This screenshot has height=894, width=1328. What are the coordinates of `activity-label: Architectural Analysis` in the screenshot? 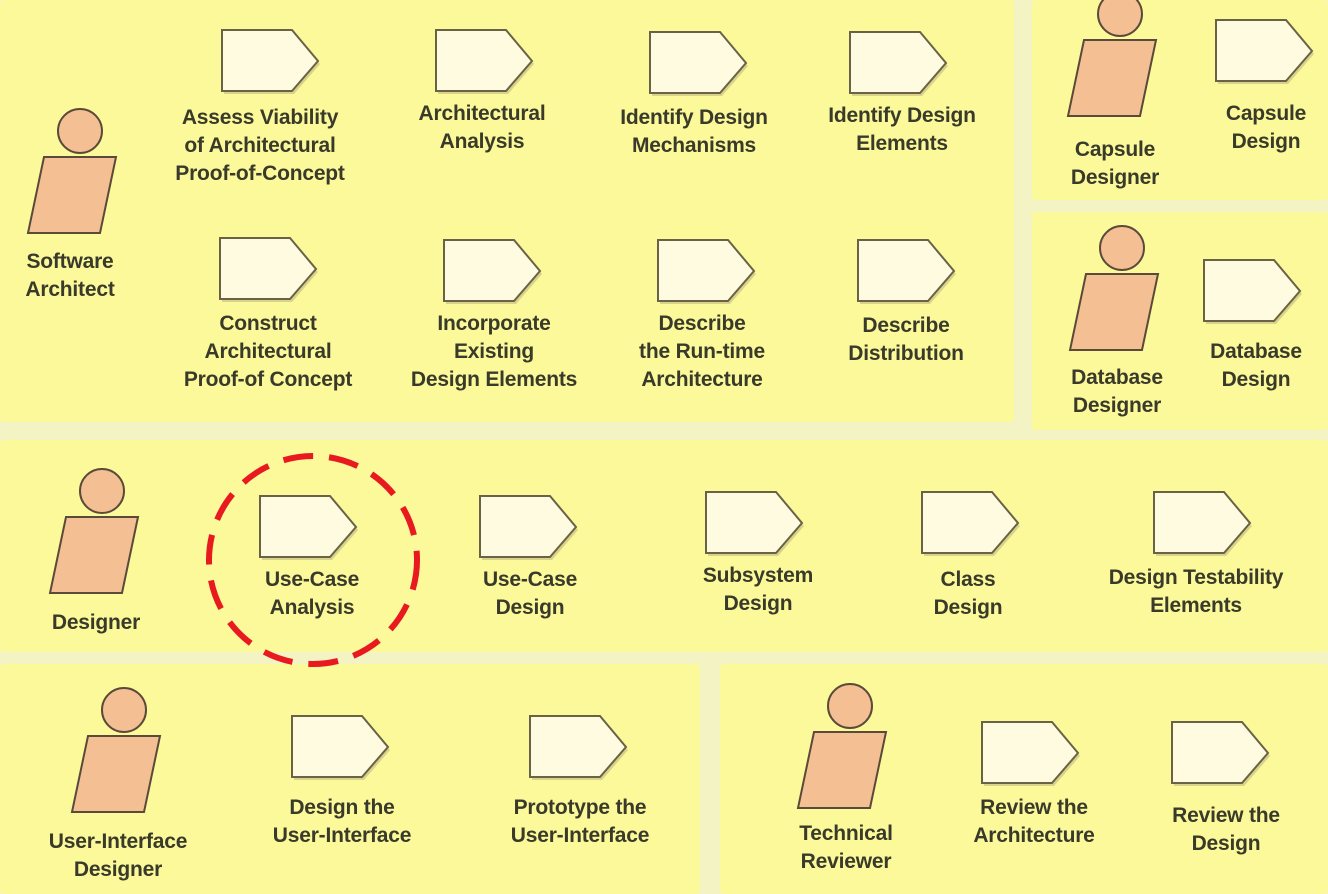 It's located at (482, 127).